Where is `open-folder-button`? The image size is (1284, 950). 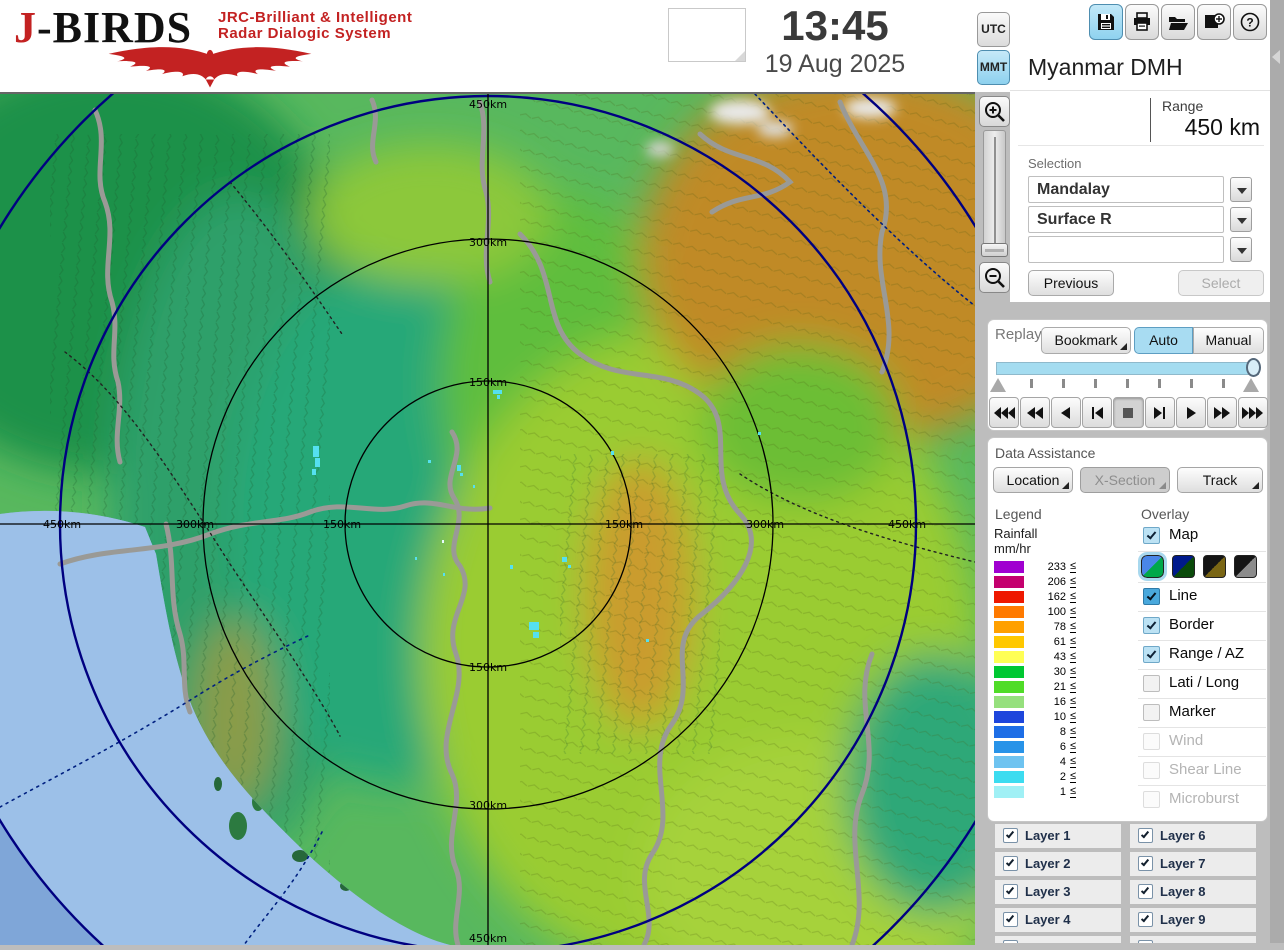
open-folder-button is located at coordinates (1178, 22).